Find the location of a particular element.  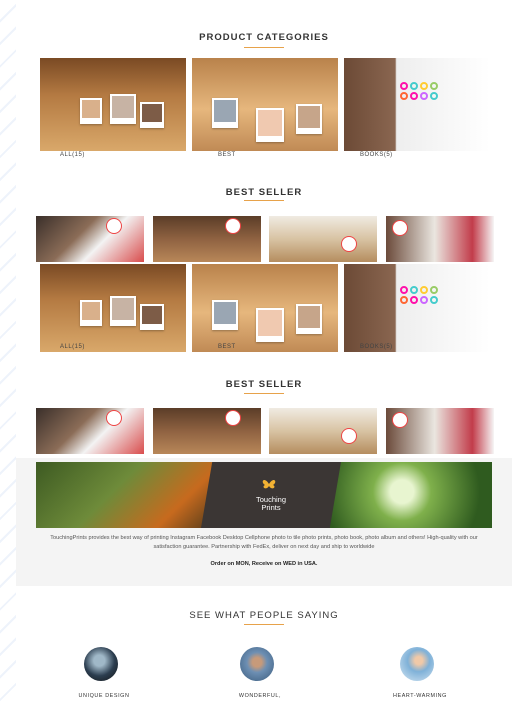

testimonials-heading: SEE WHAT PEOPLE SAYING is located at coordinates (264, 615).